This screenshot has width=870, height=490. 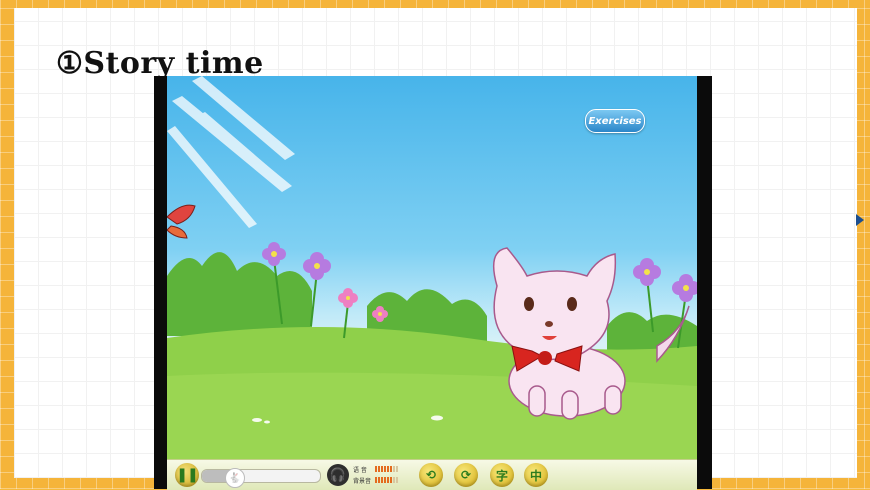 I want to click on exercises-button: Exercises, so click(x=615, y=121).